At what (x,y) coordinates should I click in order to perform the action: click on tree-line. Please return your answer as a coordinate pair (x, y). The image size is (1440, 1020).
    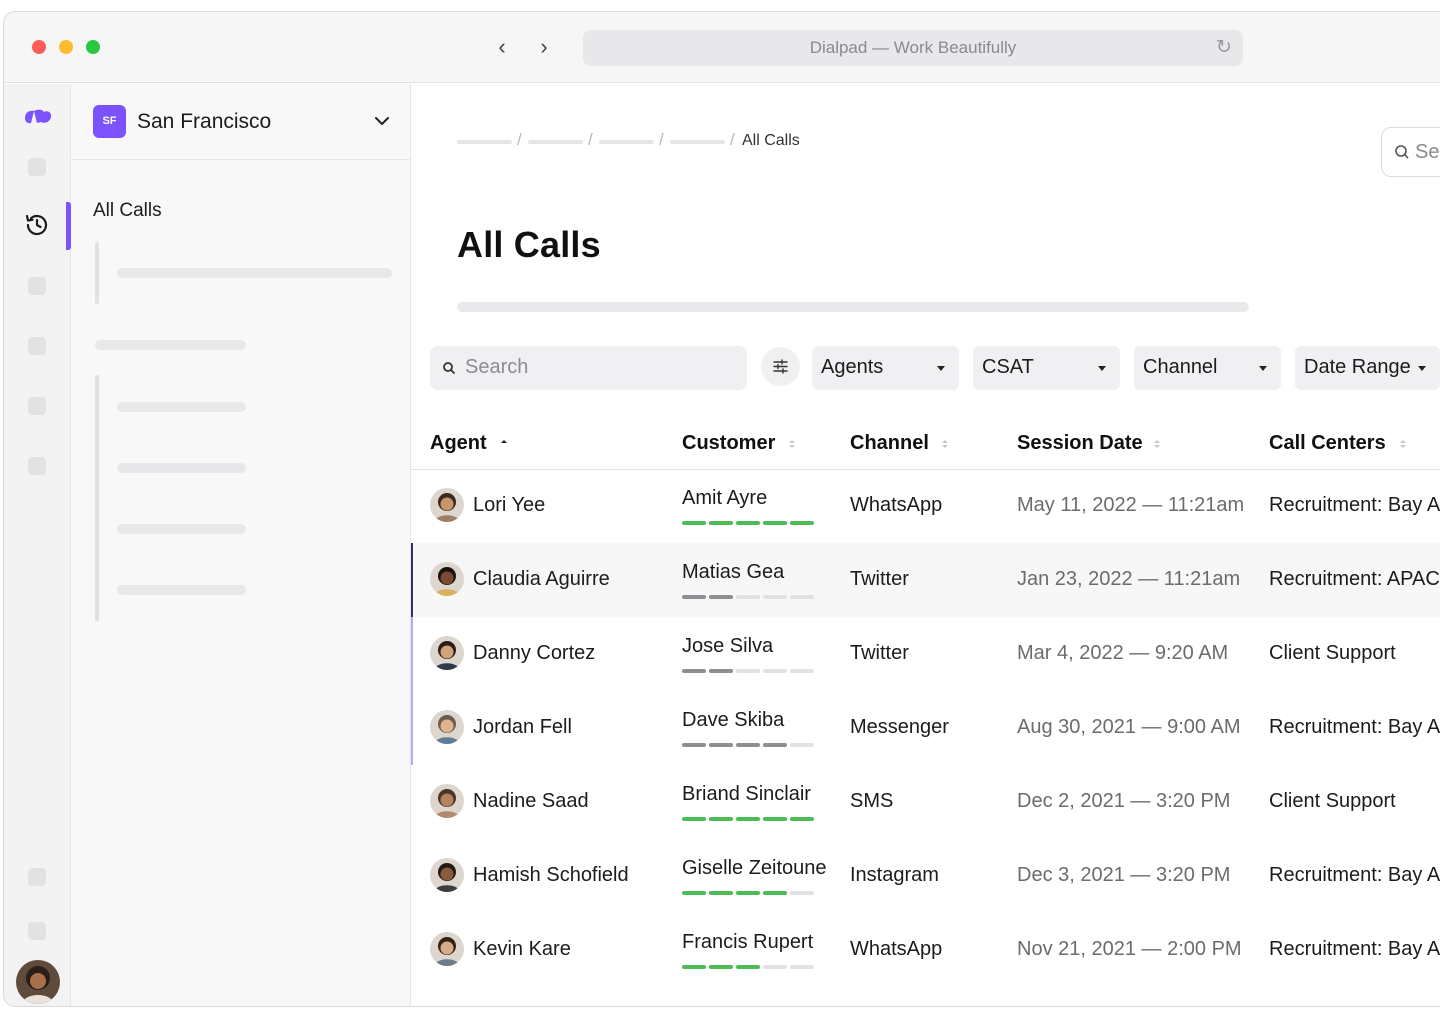
    Looking at the image, I should click on (97, 498).